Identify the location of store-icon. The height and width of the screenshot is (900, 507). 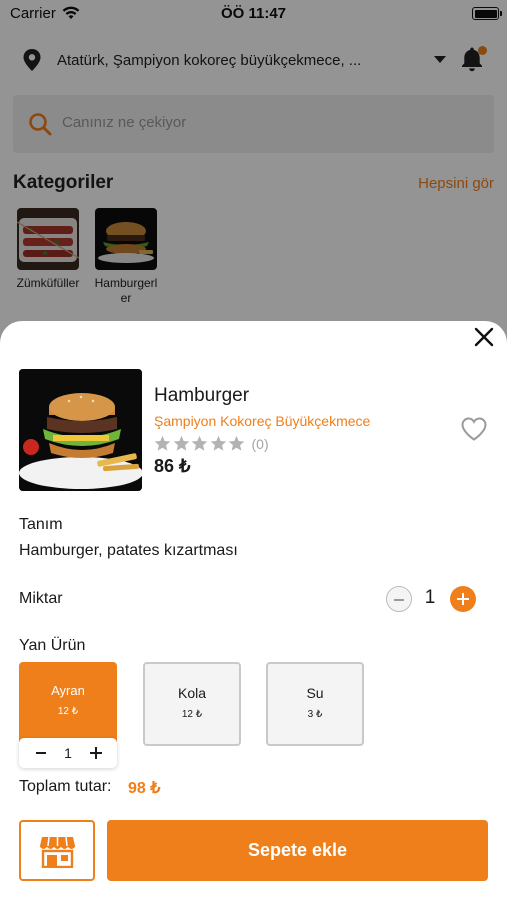
(57, 852).